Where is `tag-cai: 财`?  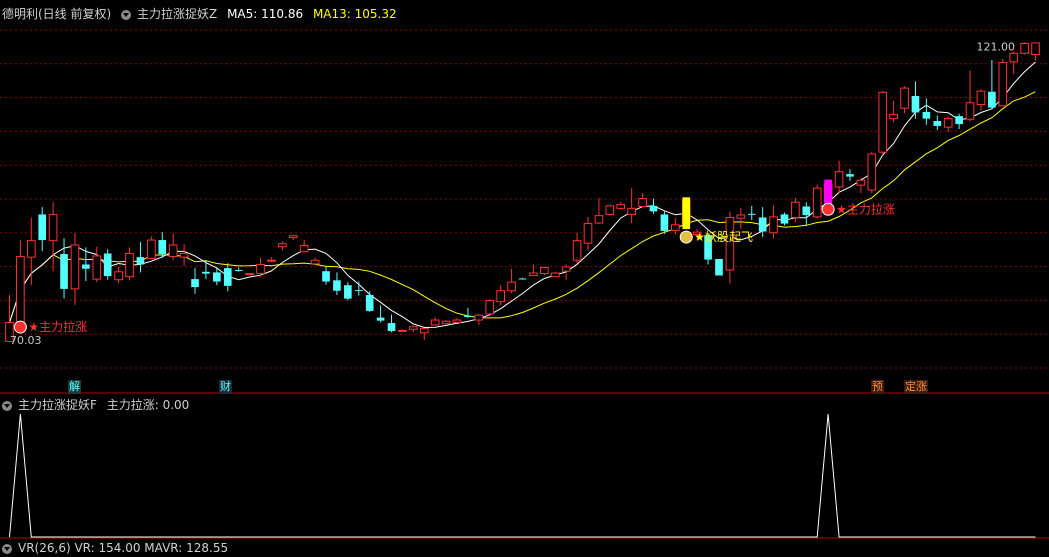 tag-cai: 财 is located at coordinates (225, 387).